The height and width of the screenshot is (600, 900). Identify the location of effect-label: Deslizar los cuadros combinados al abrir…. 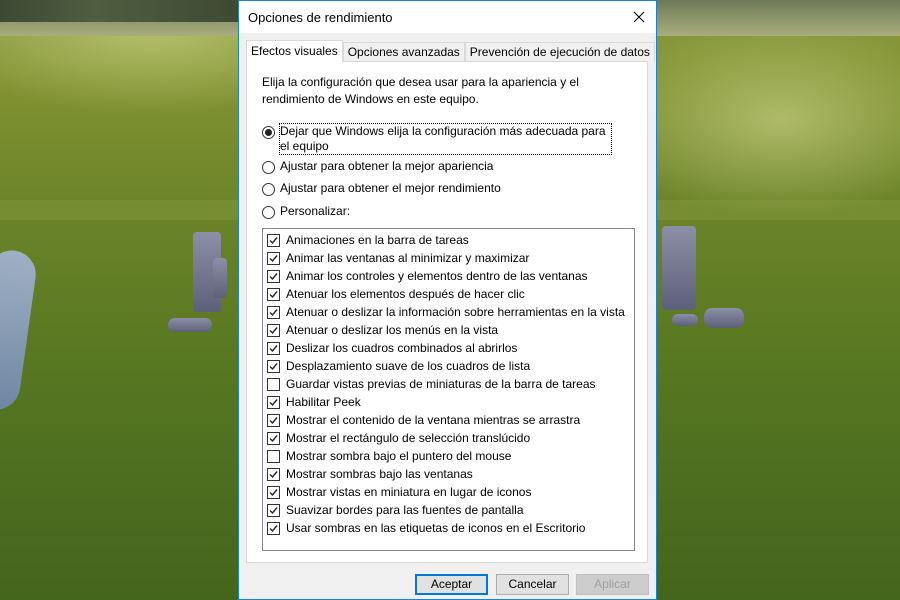
(402, 348).